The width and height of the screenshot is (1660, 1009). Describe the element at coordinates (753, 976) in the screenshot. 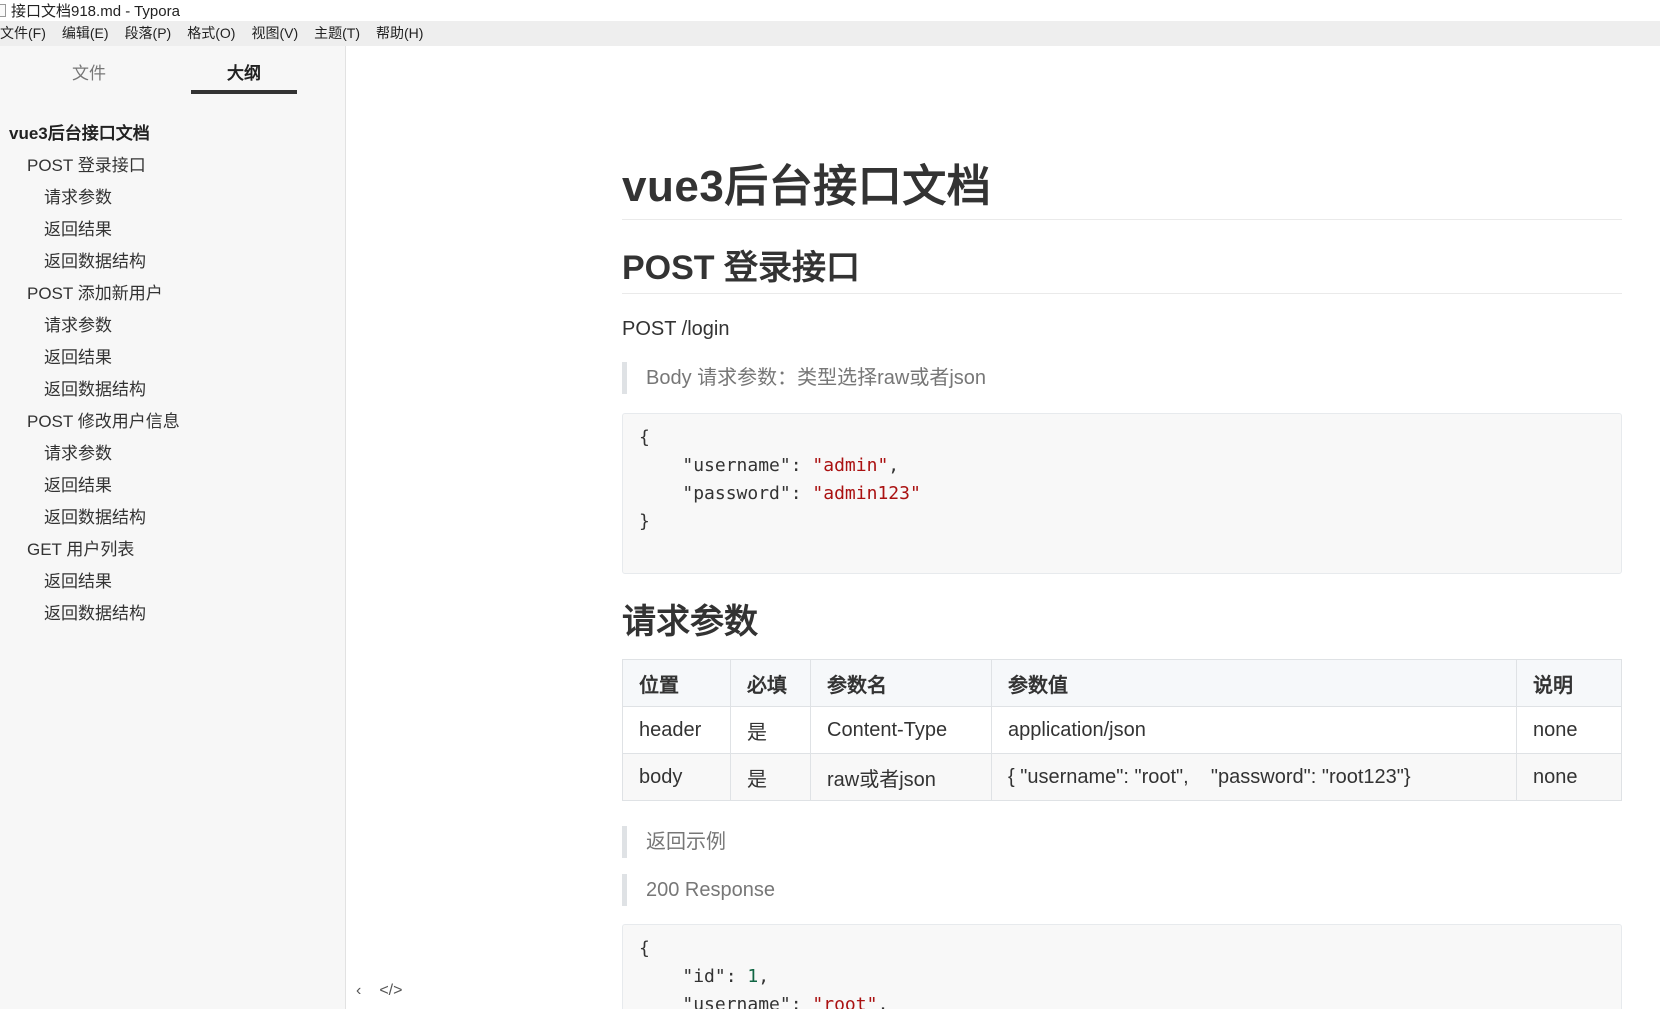

I see `code-number: 1` at that location.